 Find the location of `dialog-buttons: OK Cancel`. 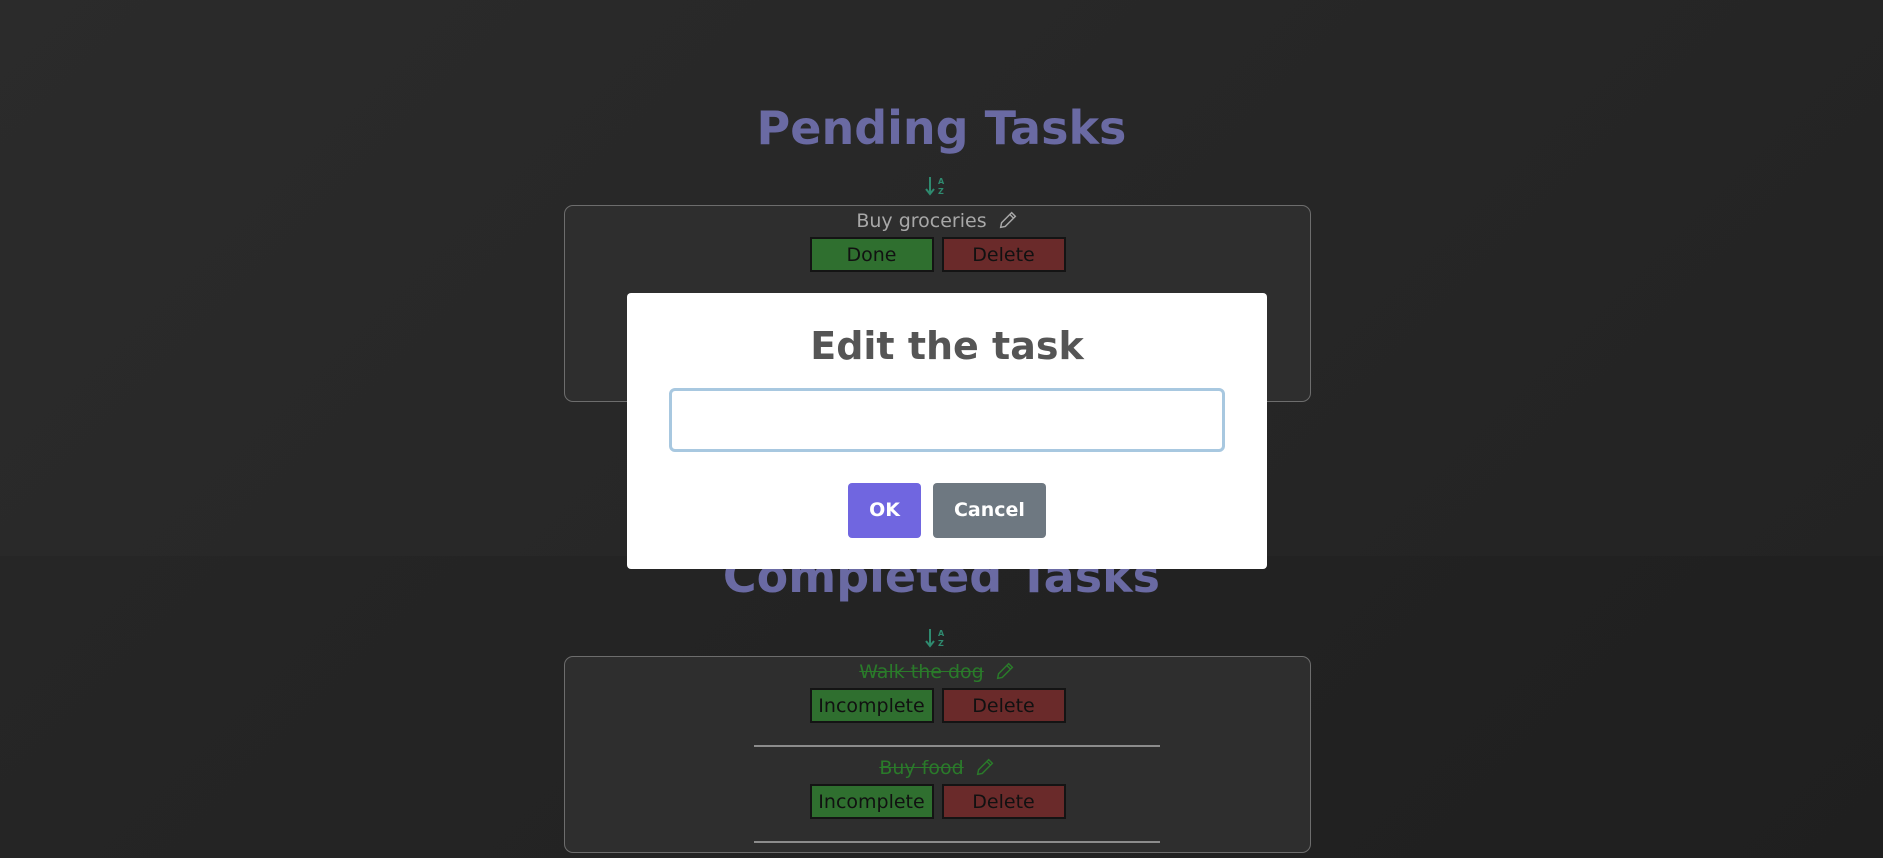

dialog-buttons: OK Cancel is located at coordinates (947, 510).